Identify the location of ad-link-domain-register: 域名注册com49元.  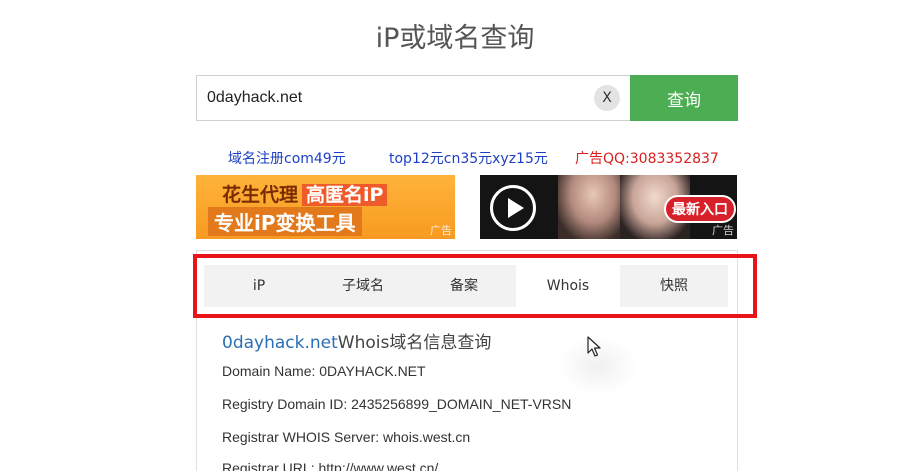
(287, 158).